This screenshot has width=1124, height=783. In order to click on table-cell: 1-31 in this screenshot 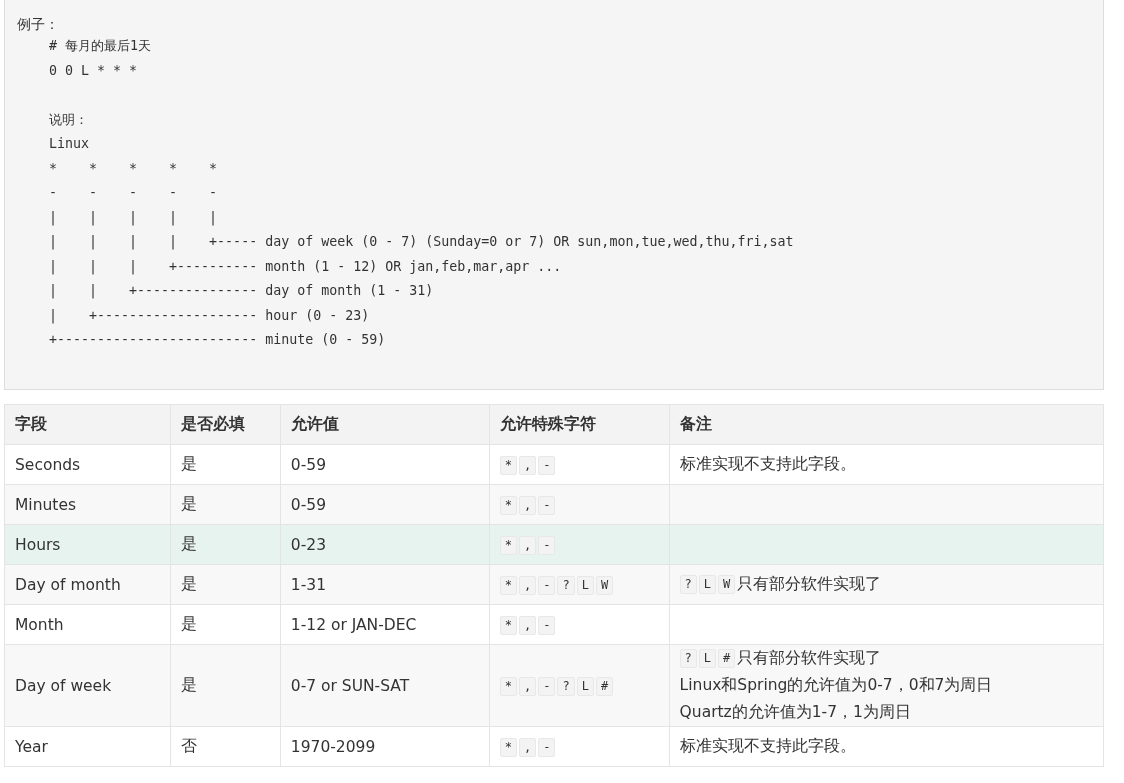, I will do `click(385, 584)`.